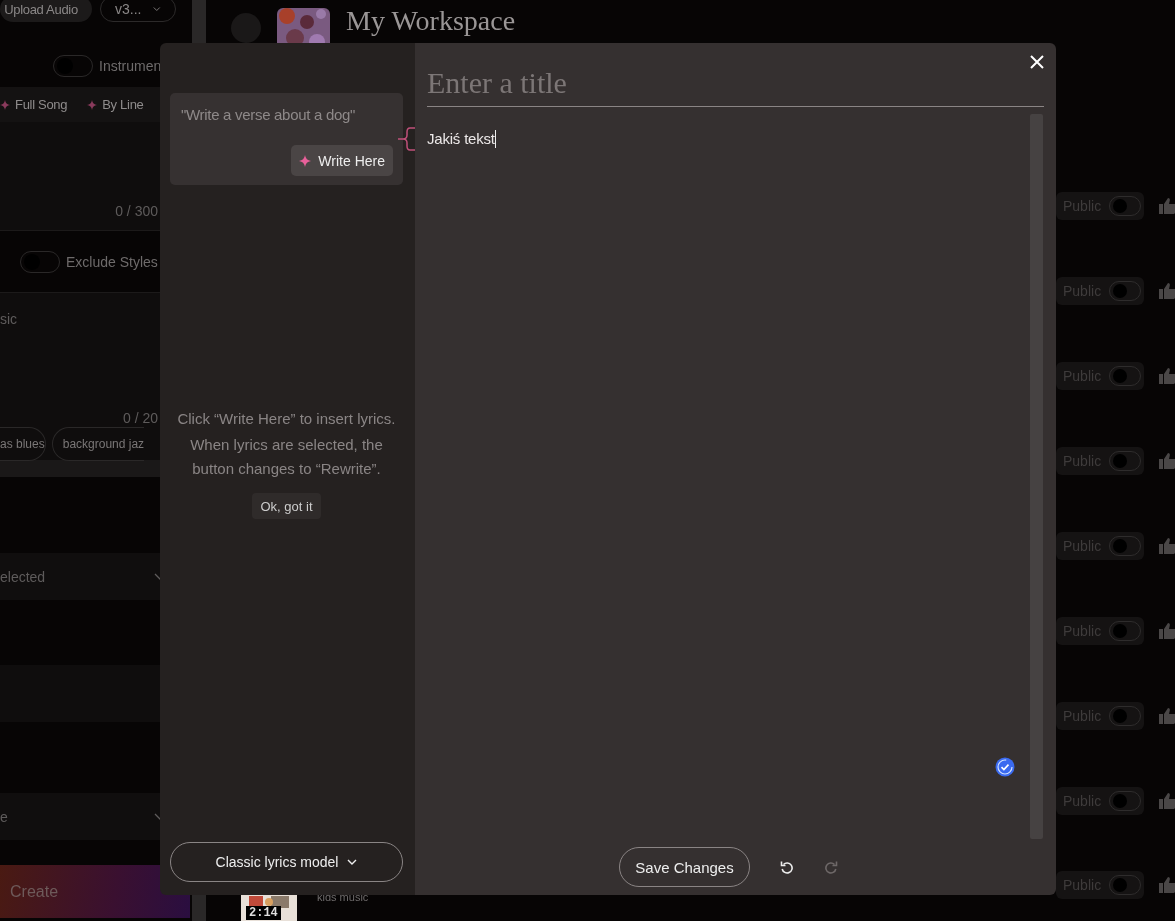 The image size is (1175, 921). Describe the element at coordinates (136, 211) in the screenshot. I see `character-counter: 0 / 300` at that location.